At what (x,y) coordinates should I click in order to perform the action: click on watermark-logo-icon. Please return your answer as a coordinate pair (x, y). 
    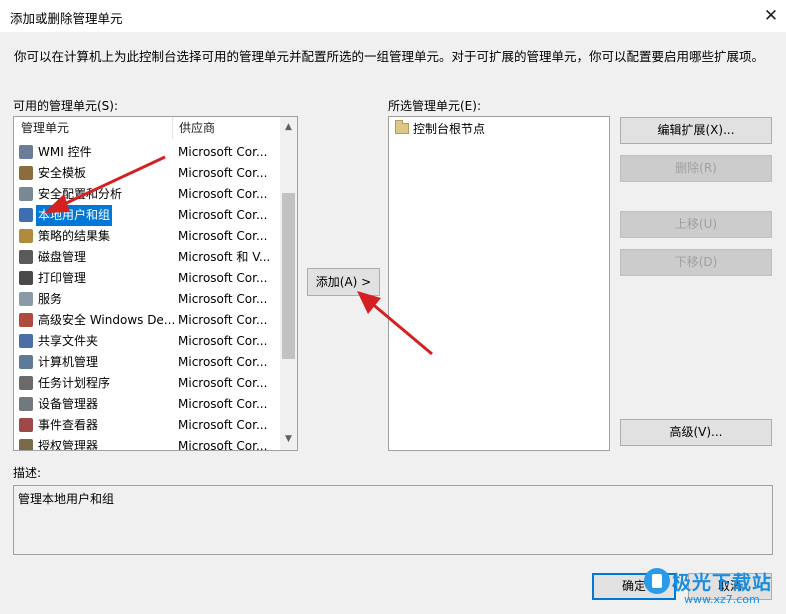
    Looking at the image, I should click on (657, 581).